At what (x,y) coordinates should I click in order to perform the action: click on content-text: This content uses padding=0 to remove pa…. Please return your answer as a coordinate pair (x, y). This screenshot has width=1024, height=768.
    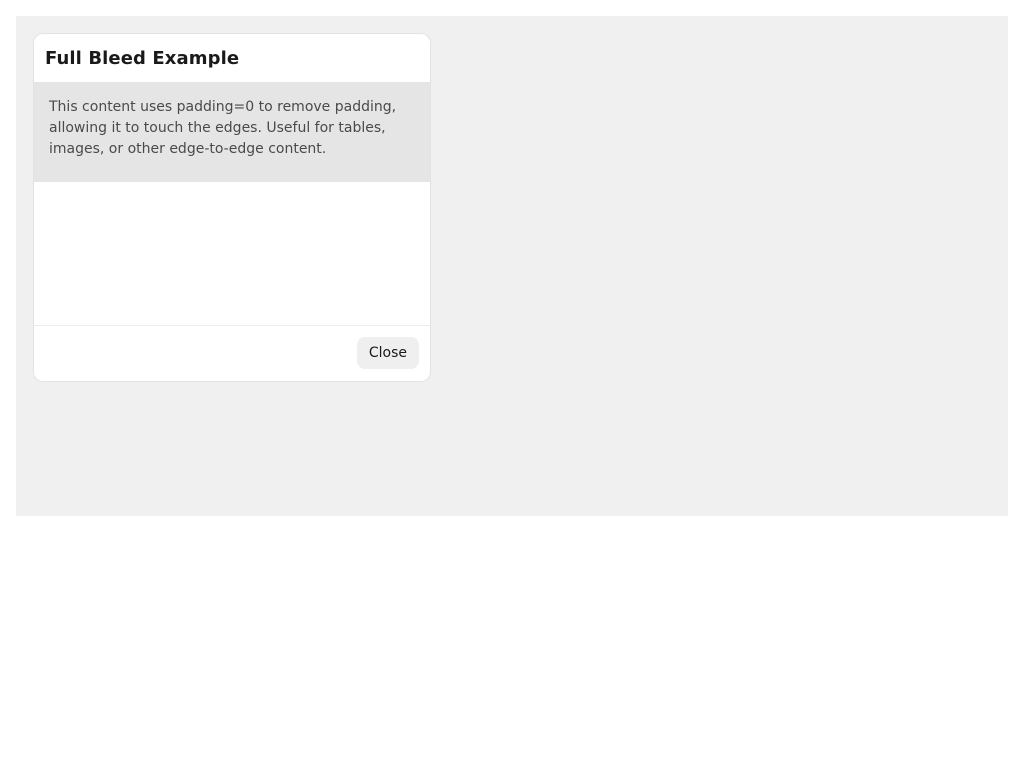
    Looking at the image, I should click on (223, 128).